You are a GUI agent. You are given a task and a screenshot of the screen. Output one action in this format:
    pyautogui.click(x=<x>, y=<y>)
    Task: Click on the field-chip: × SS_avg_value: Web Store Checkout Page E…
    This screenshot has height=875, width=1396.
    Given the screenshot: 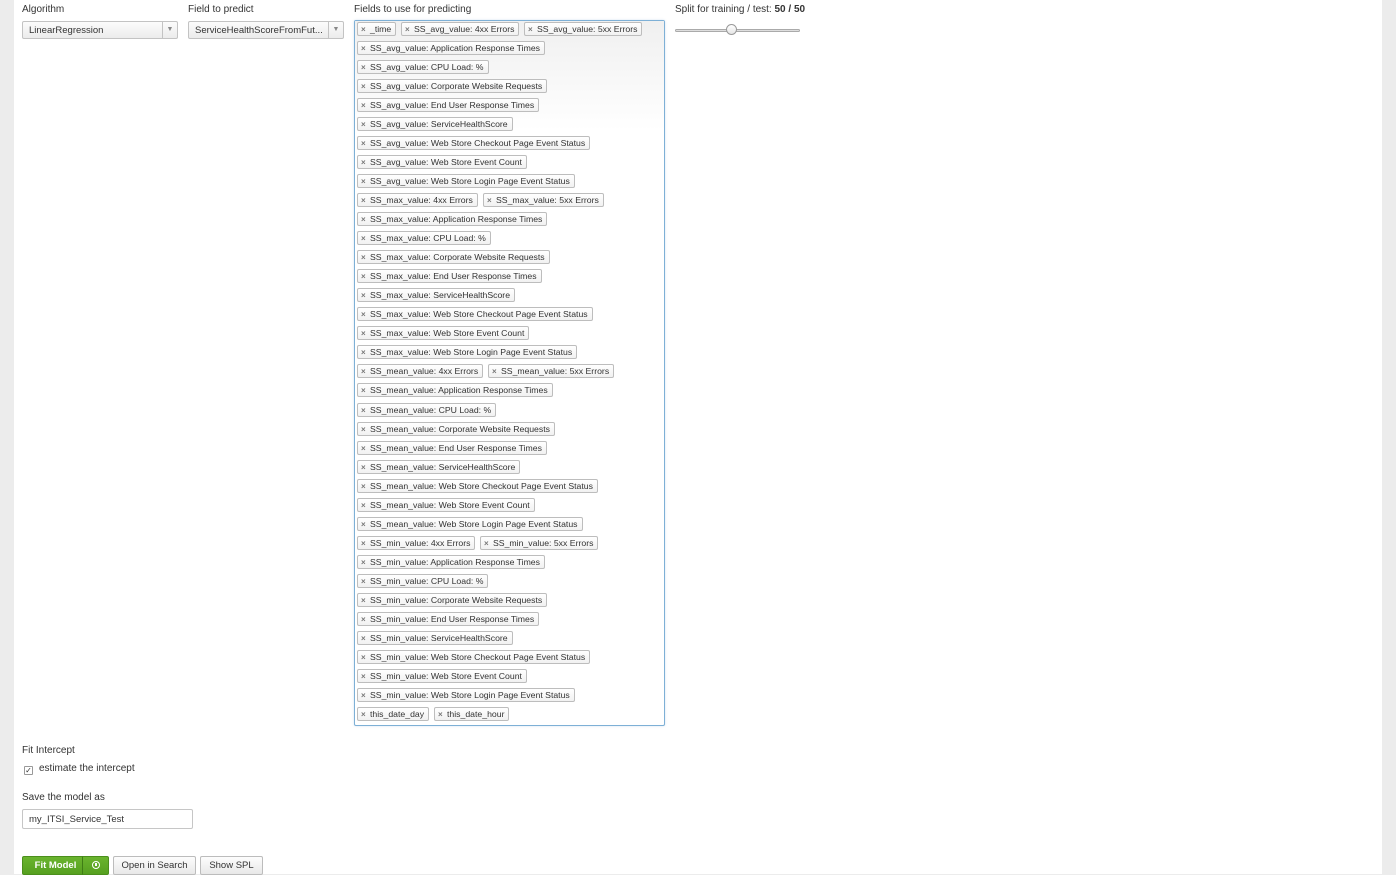 What is the action you would take?
    pyautogui.click(x=474, y=142)
    